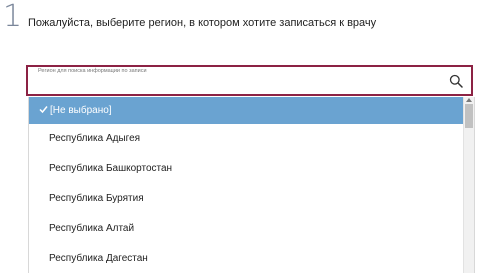  I want to click on dropdown-option-dagestan: Республика Дагестан, so click(251, 258).